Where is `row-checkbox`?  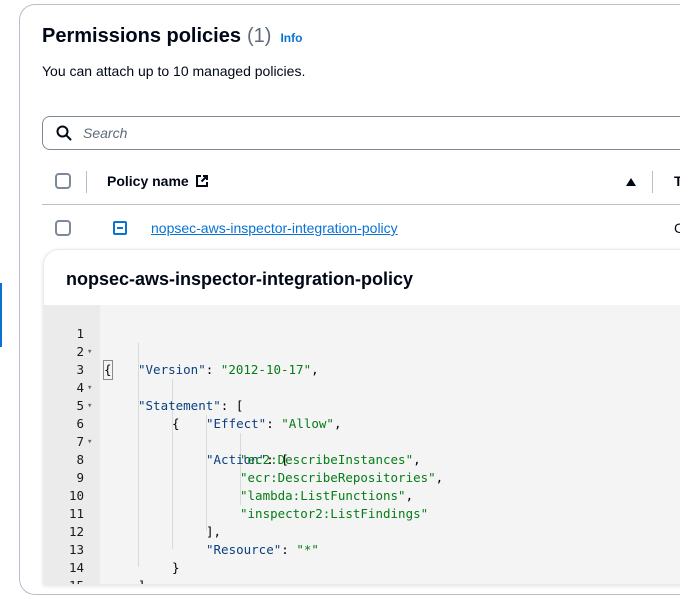 row-checkbox is located at coordinates (63, 228).